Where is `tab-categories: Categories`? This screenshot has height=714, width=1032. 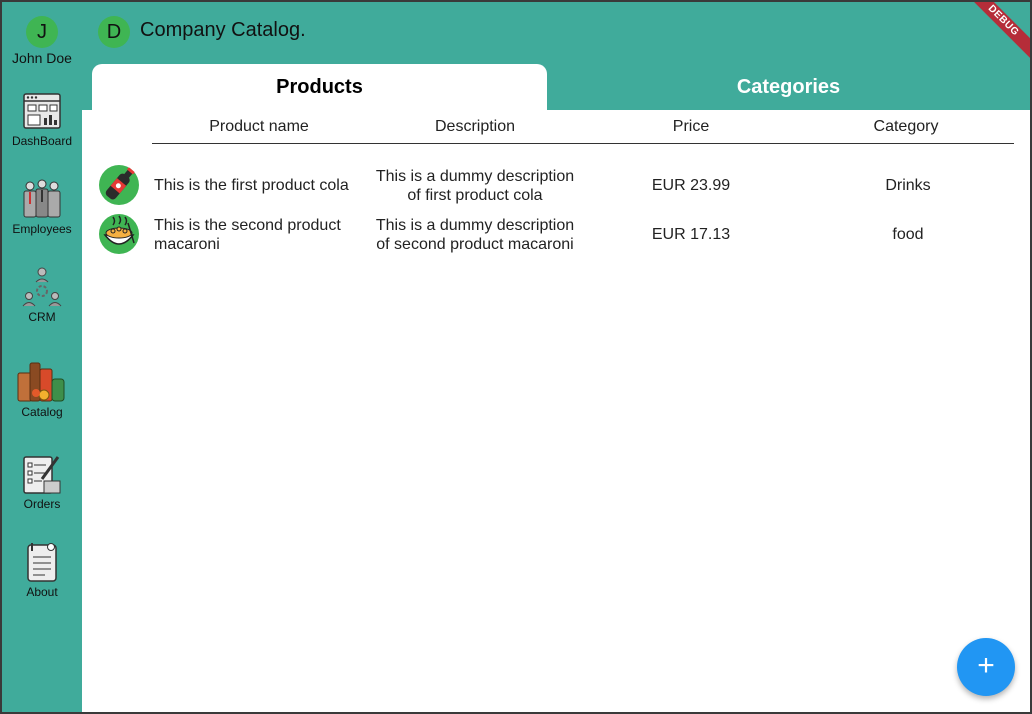
tab-categories: Categories is located at coordinates (788, 87).